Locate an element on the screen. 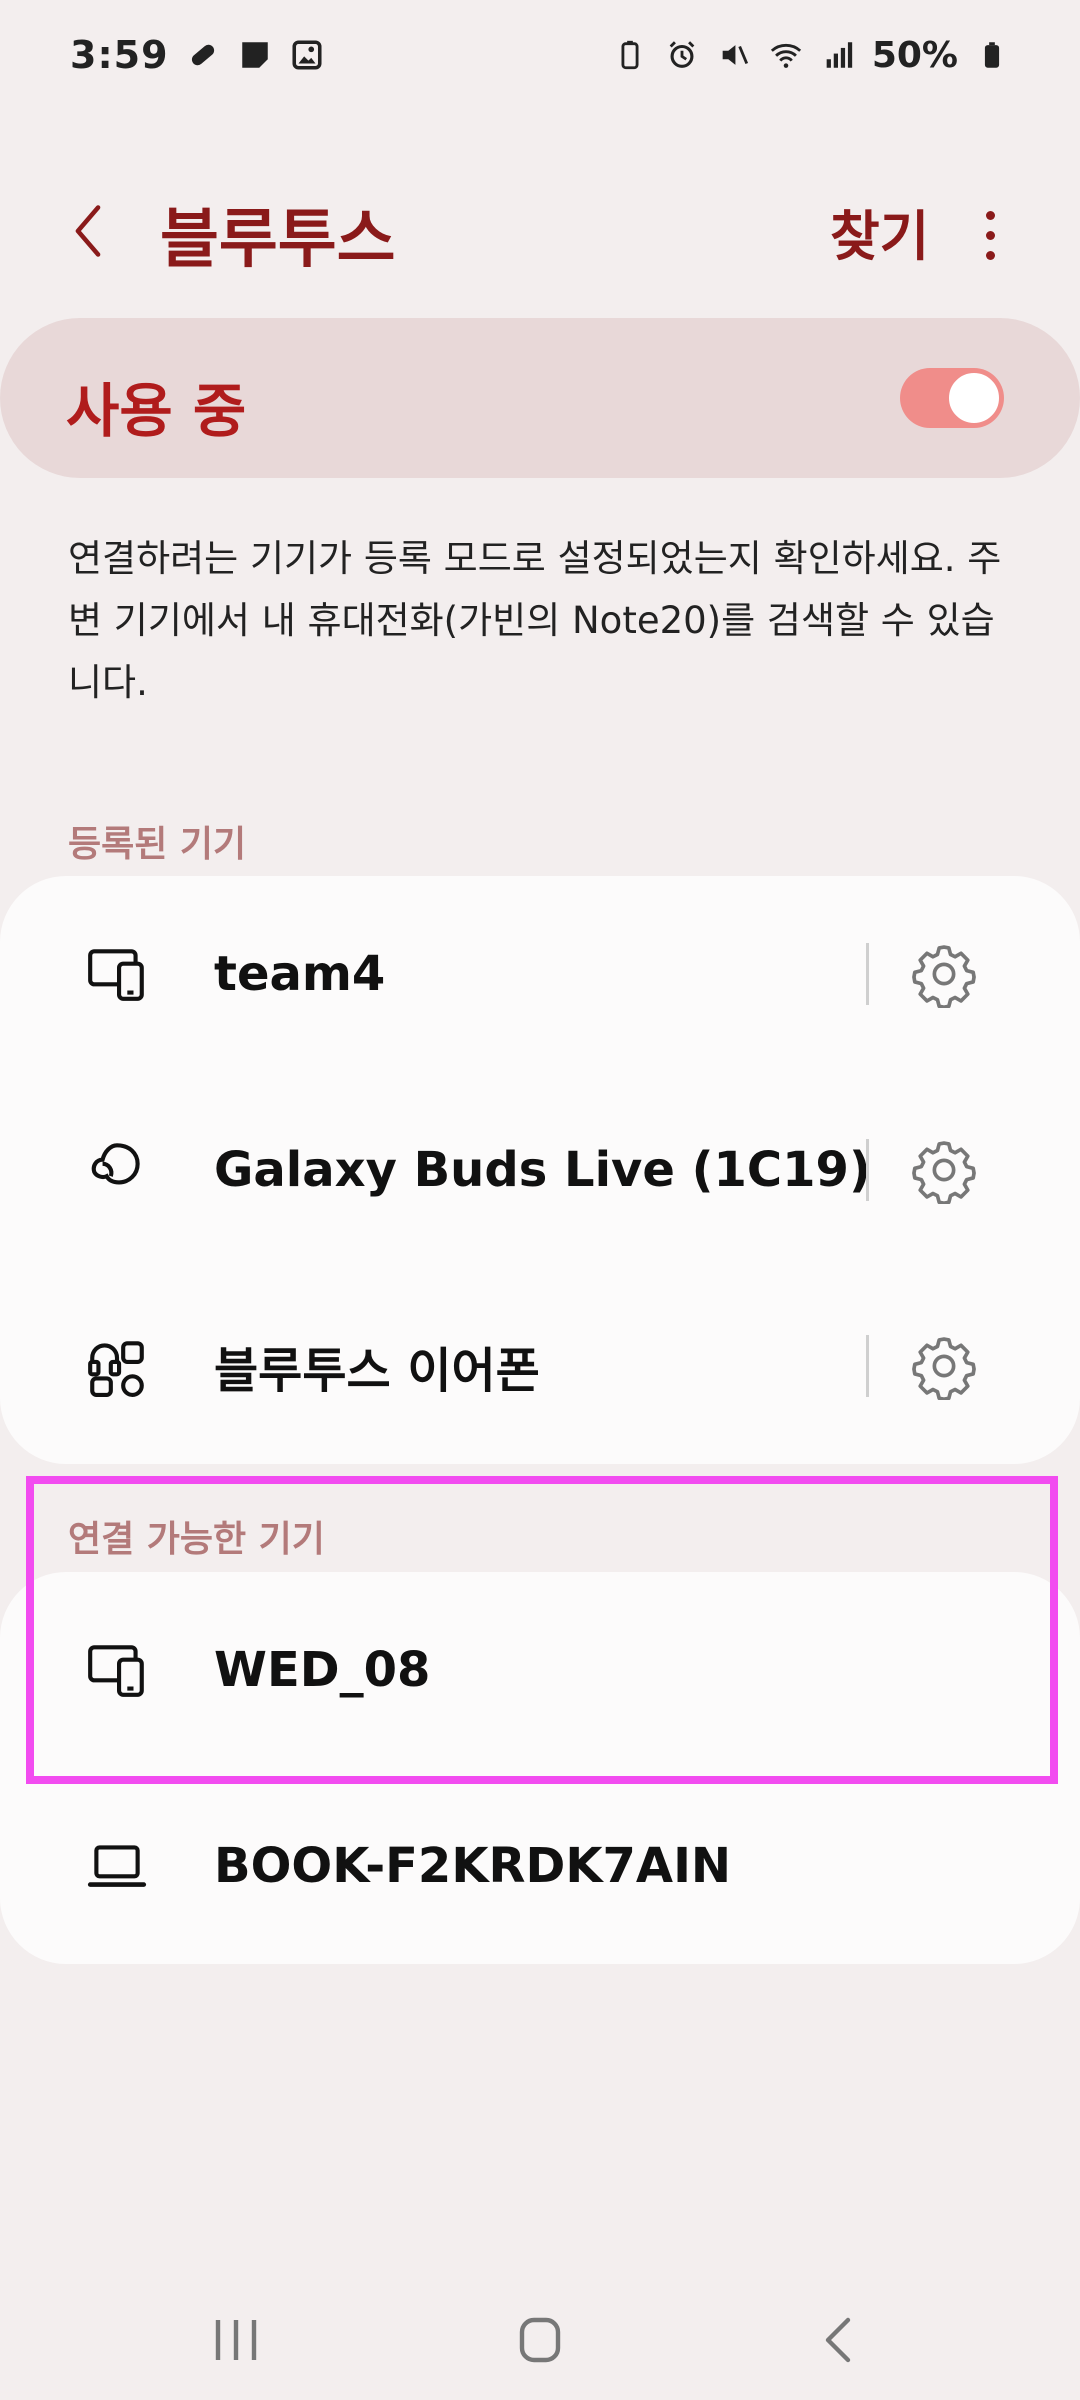  earbuds-icon is located at coordinates (117, 1170).